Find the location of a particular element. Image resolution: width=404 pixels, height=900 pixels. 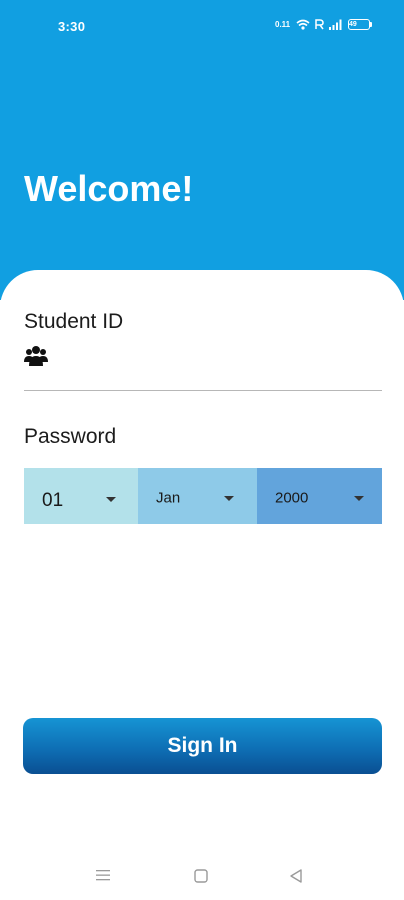

users-icon is located at coordinates (36, 356).